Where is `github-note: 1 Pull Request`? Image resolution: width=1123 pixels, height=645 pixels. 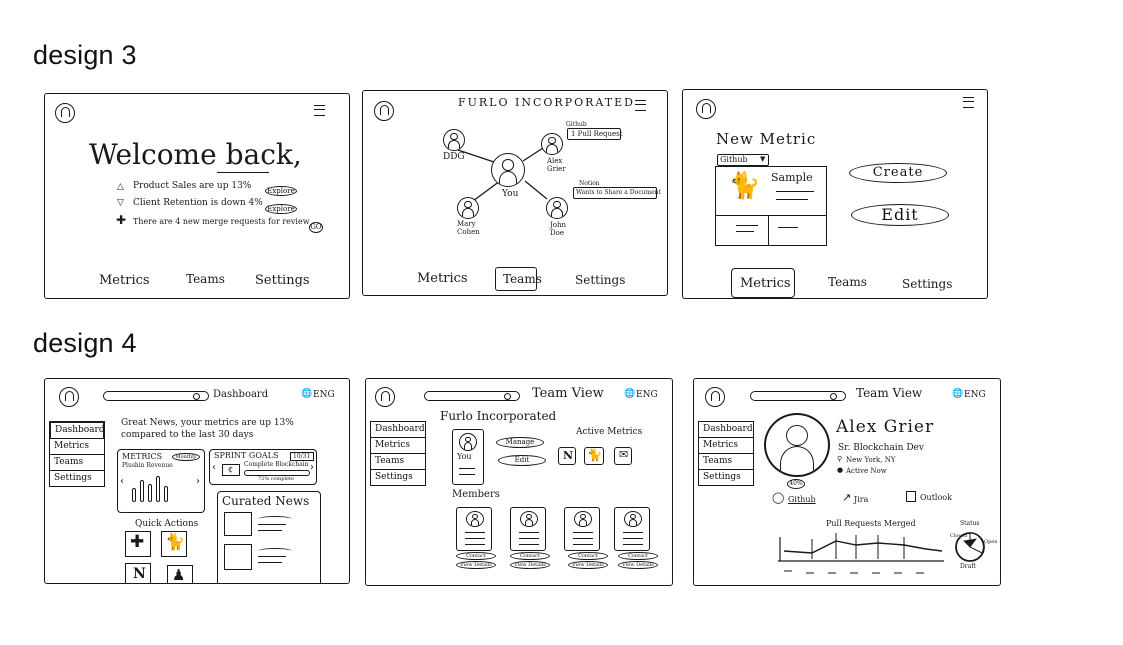 github-note: 1 Pull Request is located at coordinates (595, 134).